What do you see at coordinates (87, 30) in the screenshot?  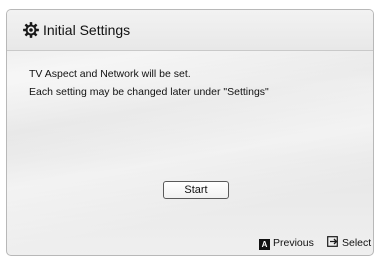 I see `dialog-title: Initial Settings` at bounding box center [87, 30].